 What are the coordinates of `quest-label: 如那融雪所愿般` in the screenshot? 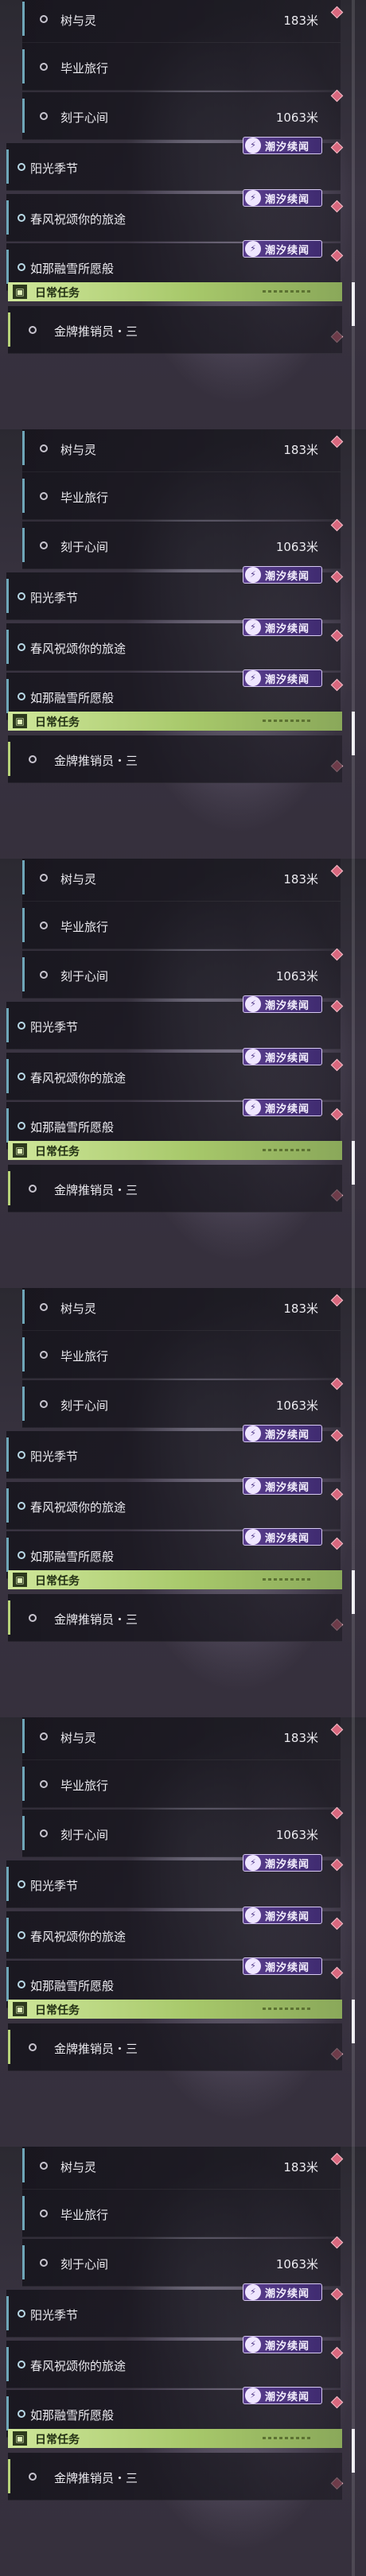 It's located at (72, 1127).